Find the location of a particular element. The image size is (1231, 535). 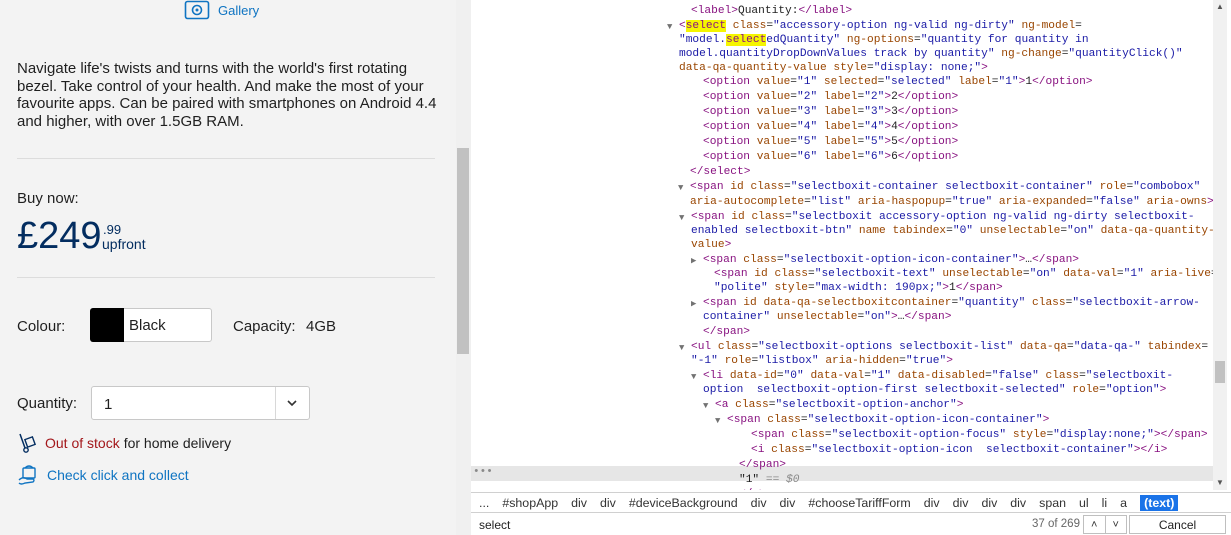

gallery-link: Gallery is located at coordinates (221, 10).